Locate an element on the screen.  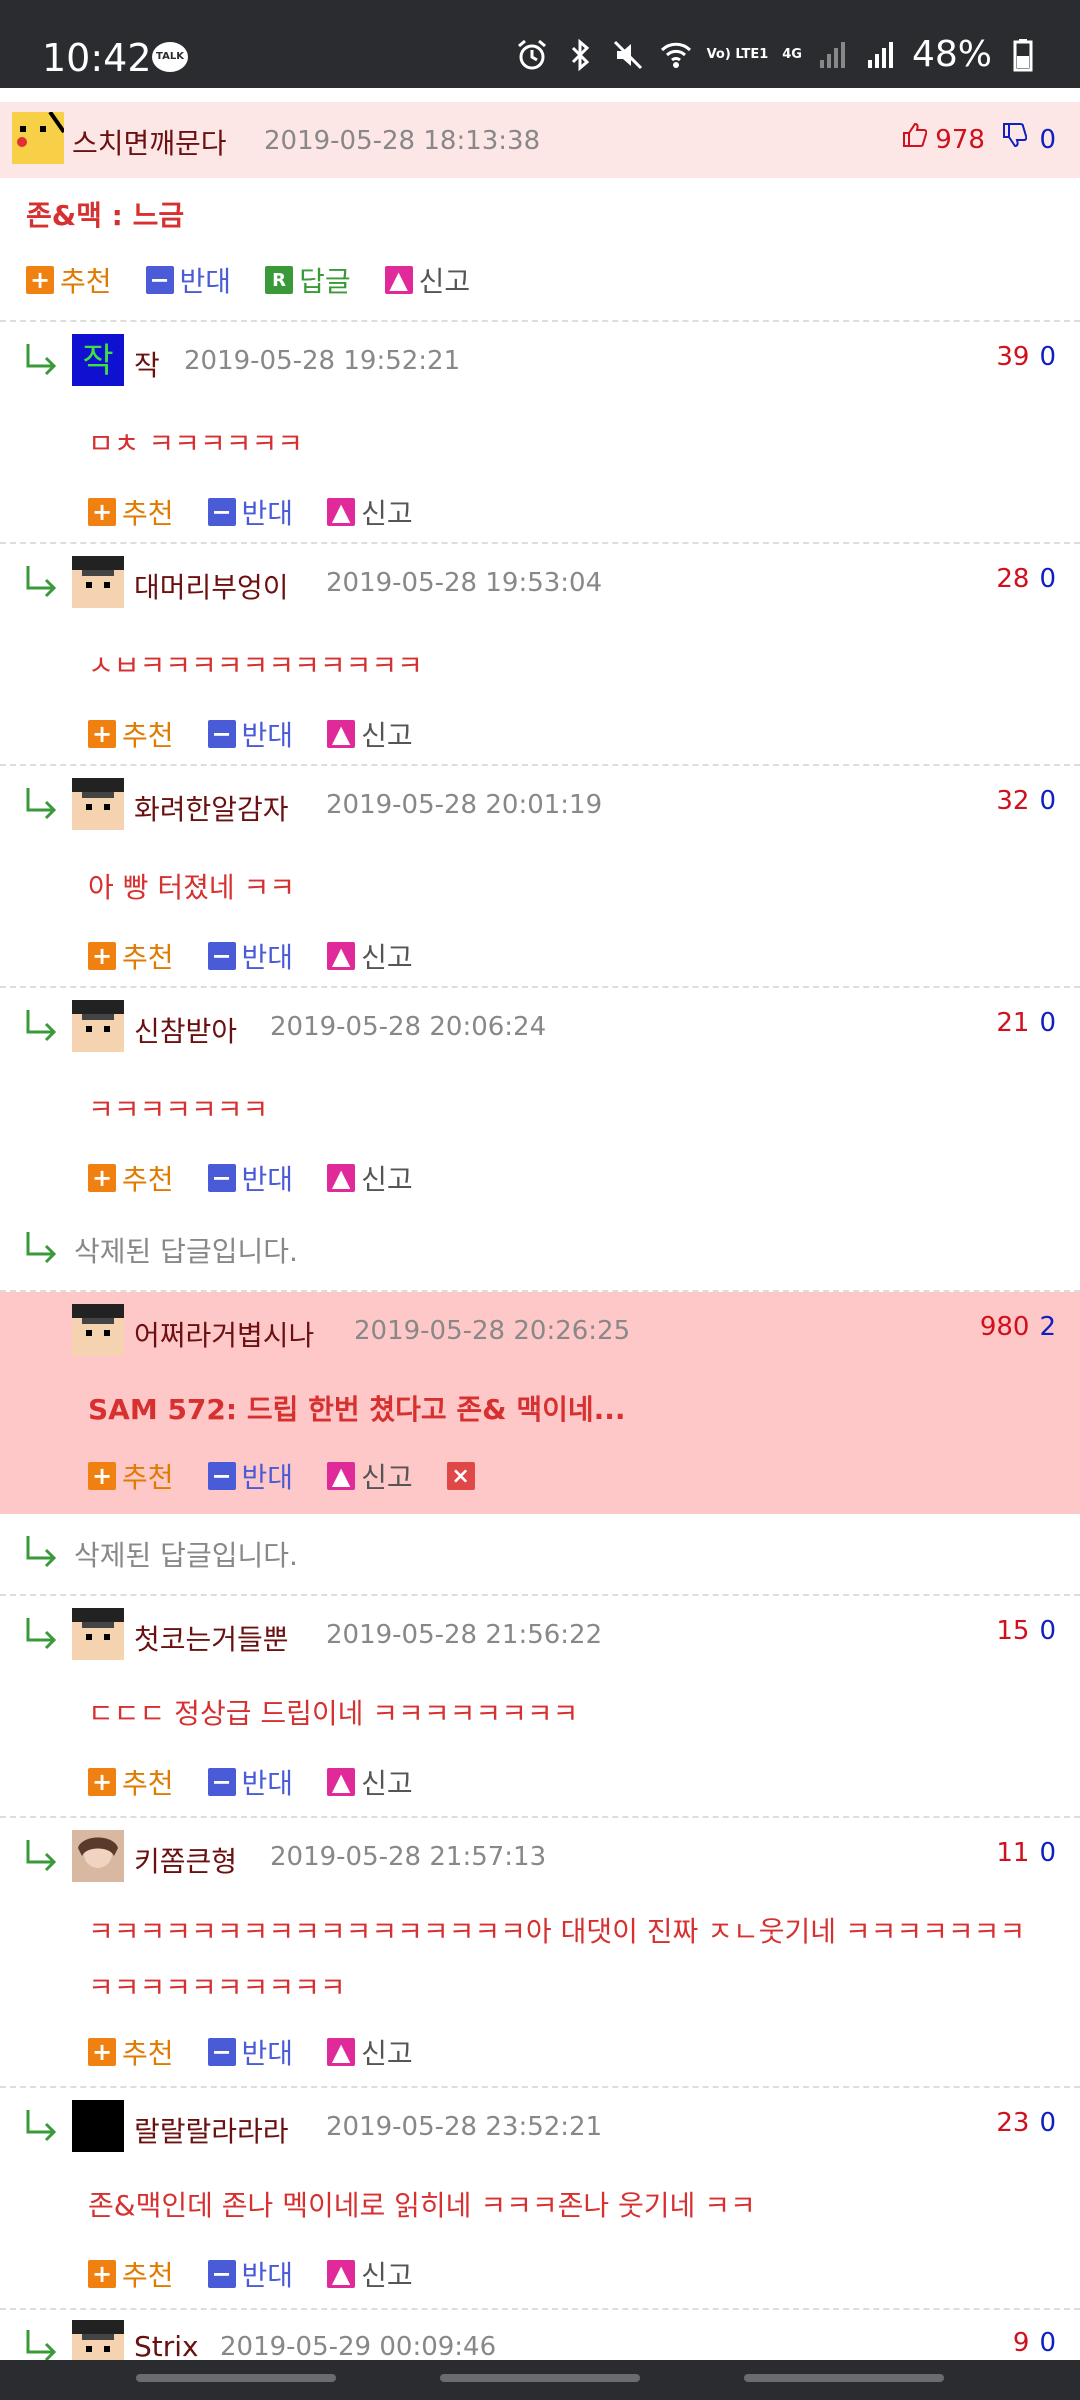
close-icon: × is located at coordinates (460, 1476).